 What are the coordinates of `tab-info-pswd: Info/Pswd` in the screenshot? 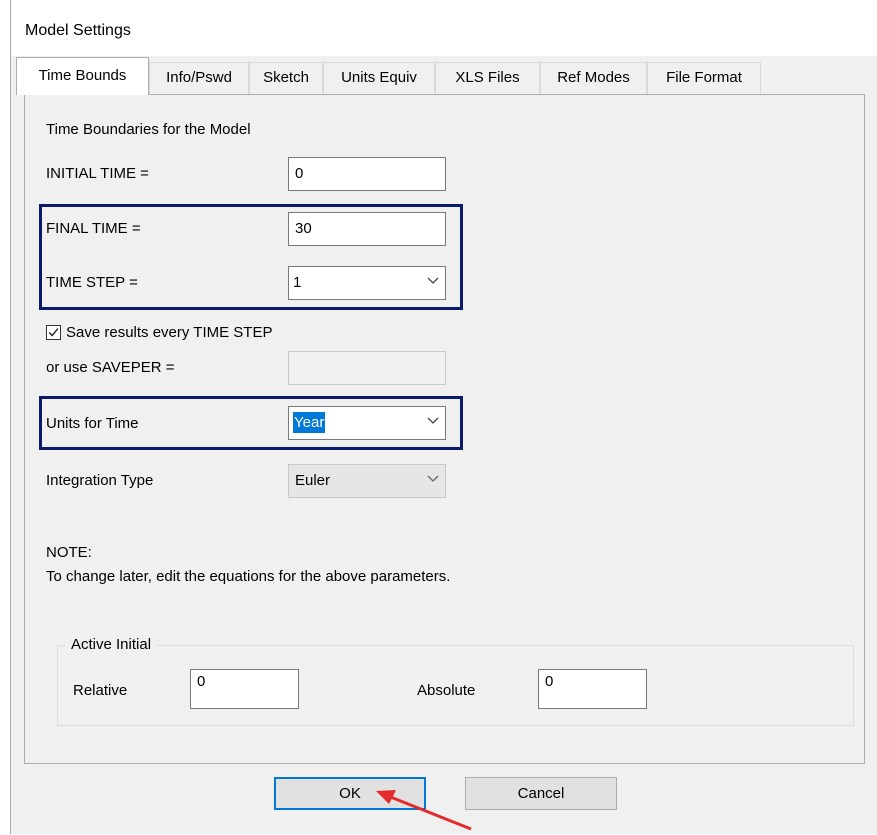 It's located at (199, 78).